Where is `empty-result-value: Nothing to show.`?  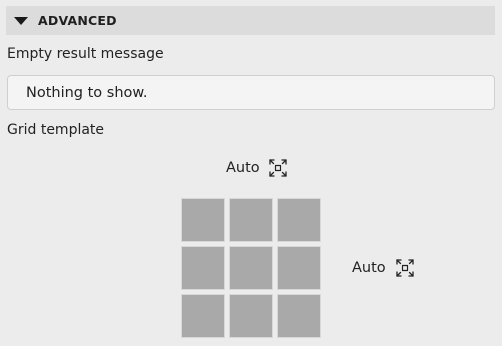 empty-result-value: Nothing to show. is located at coordinates (87, 92).